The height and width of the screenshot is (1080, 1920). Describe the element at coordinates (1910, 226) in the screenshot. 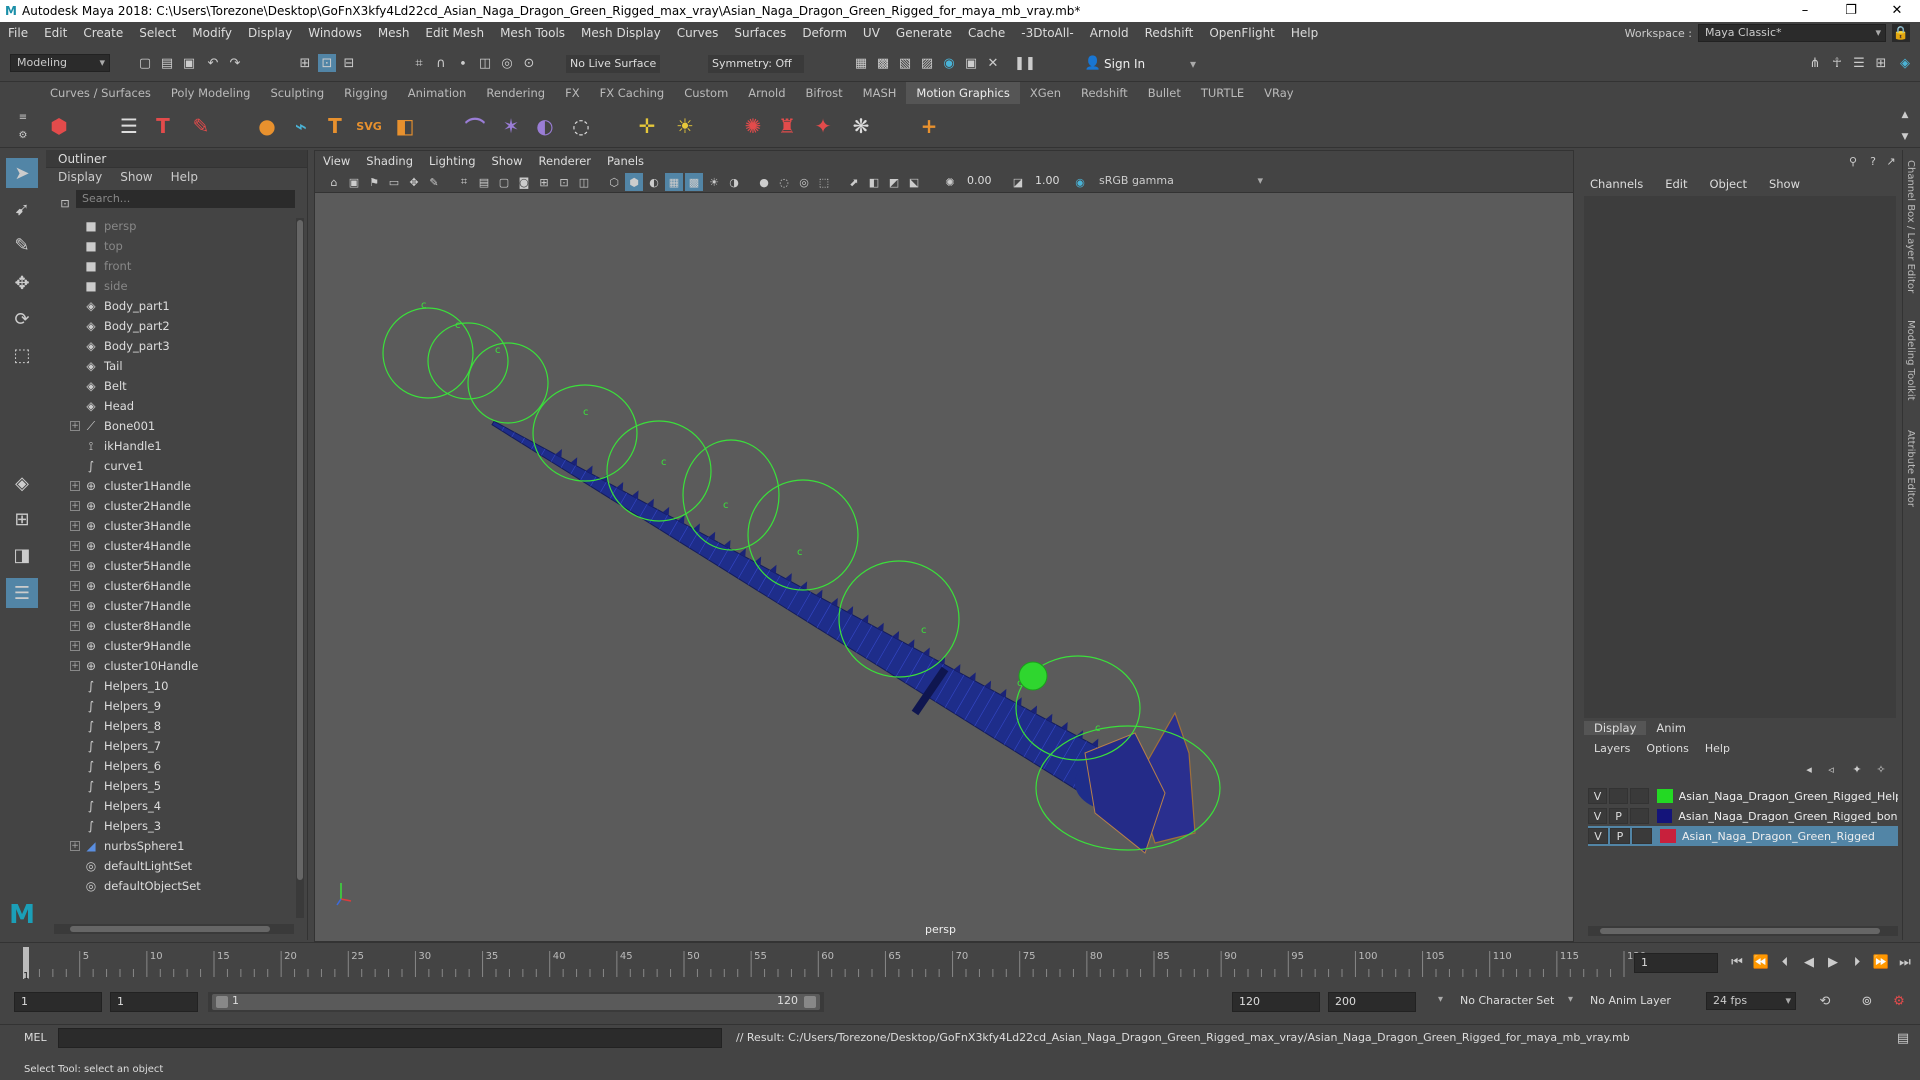

I see `side-tab-channel-box: Channel Box / Layer Editor` at that location.